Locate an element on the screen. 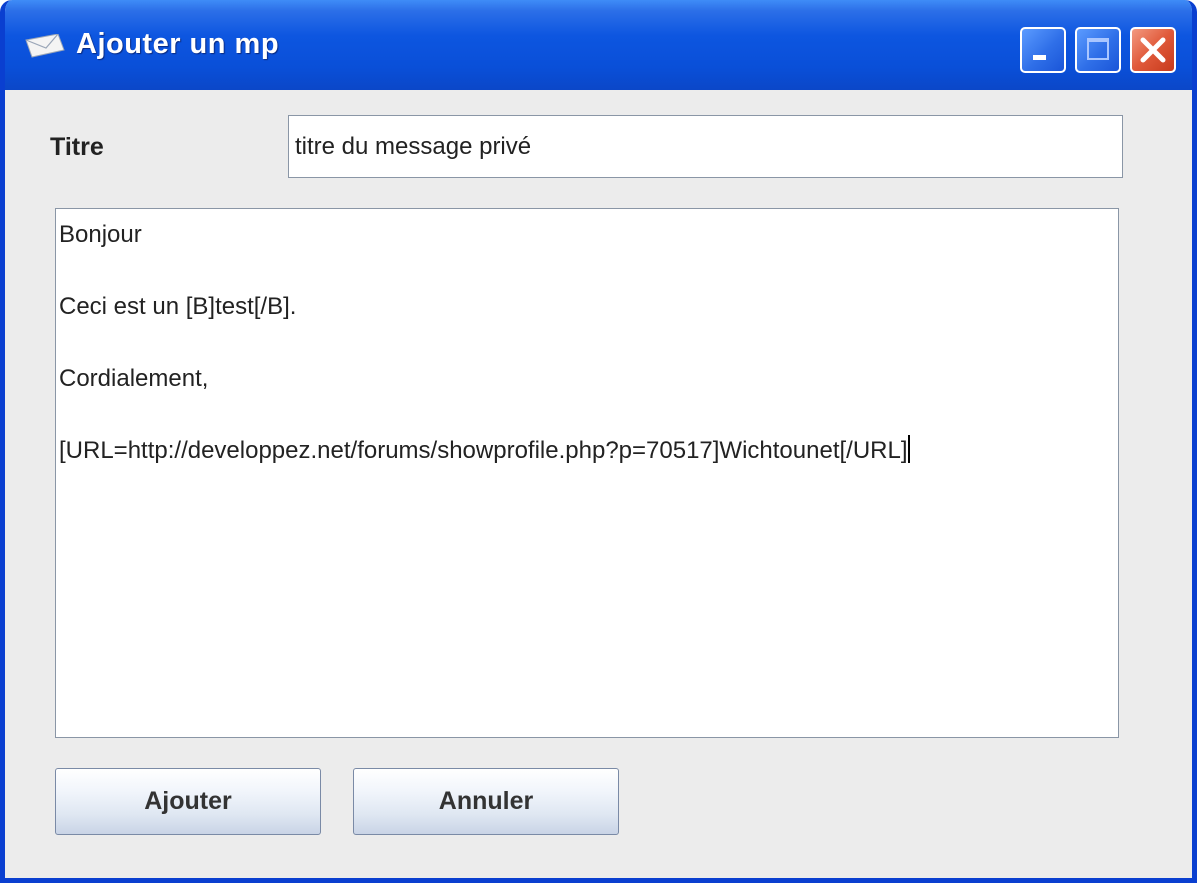 Image resolution: width=1197 pixels, height=883 pixels. maximize-icon is located at coordinates (1098, 49).